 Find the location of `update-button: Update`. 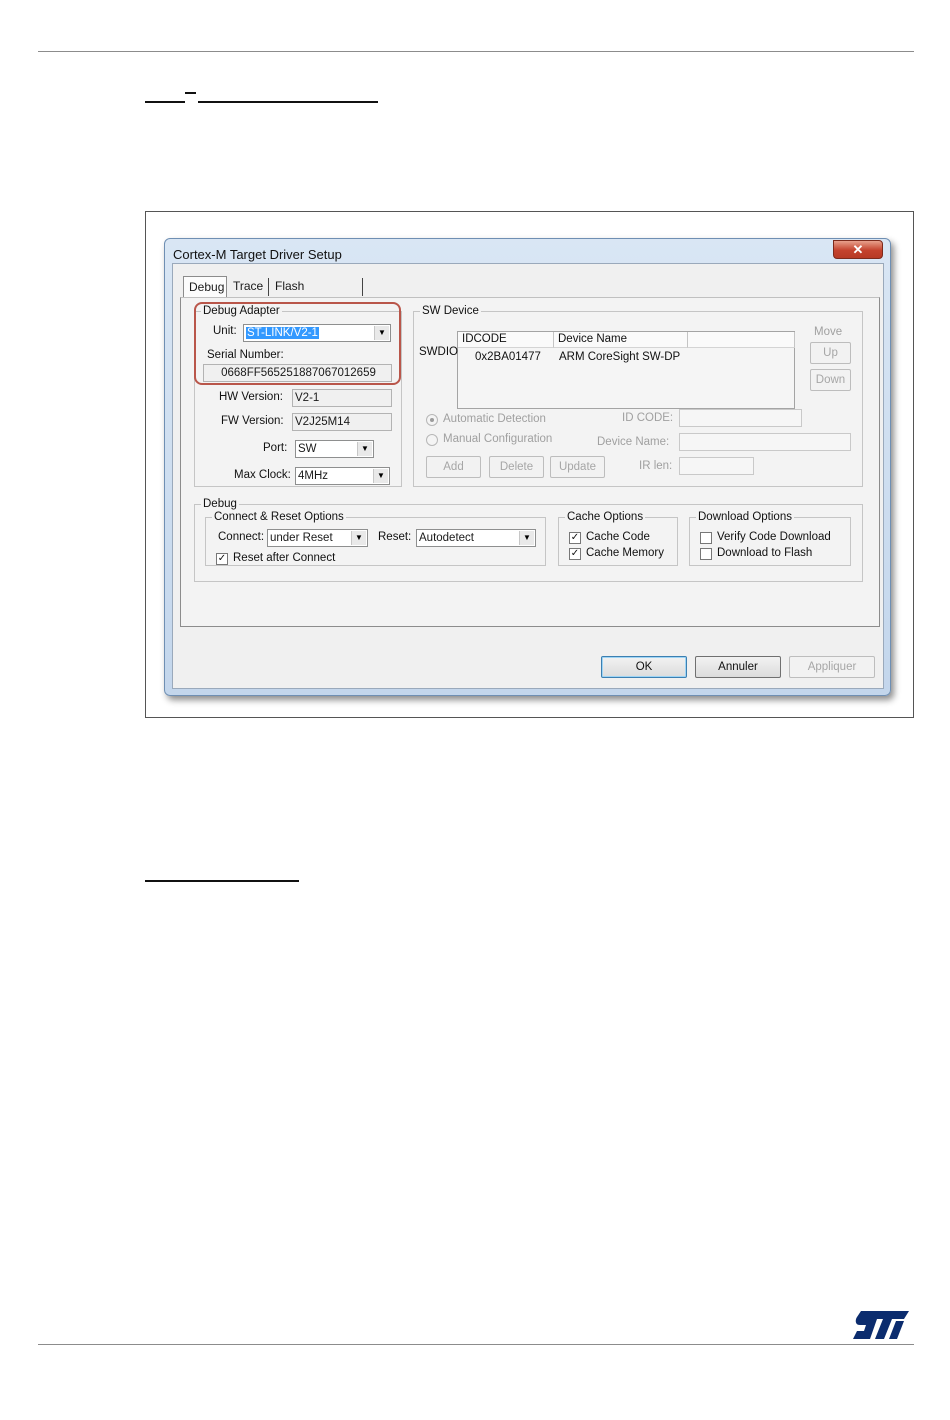

update-button: Update is located at coordinates (577, 467).